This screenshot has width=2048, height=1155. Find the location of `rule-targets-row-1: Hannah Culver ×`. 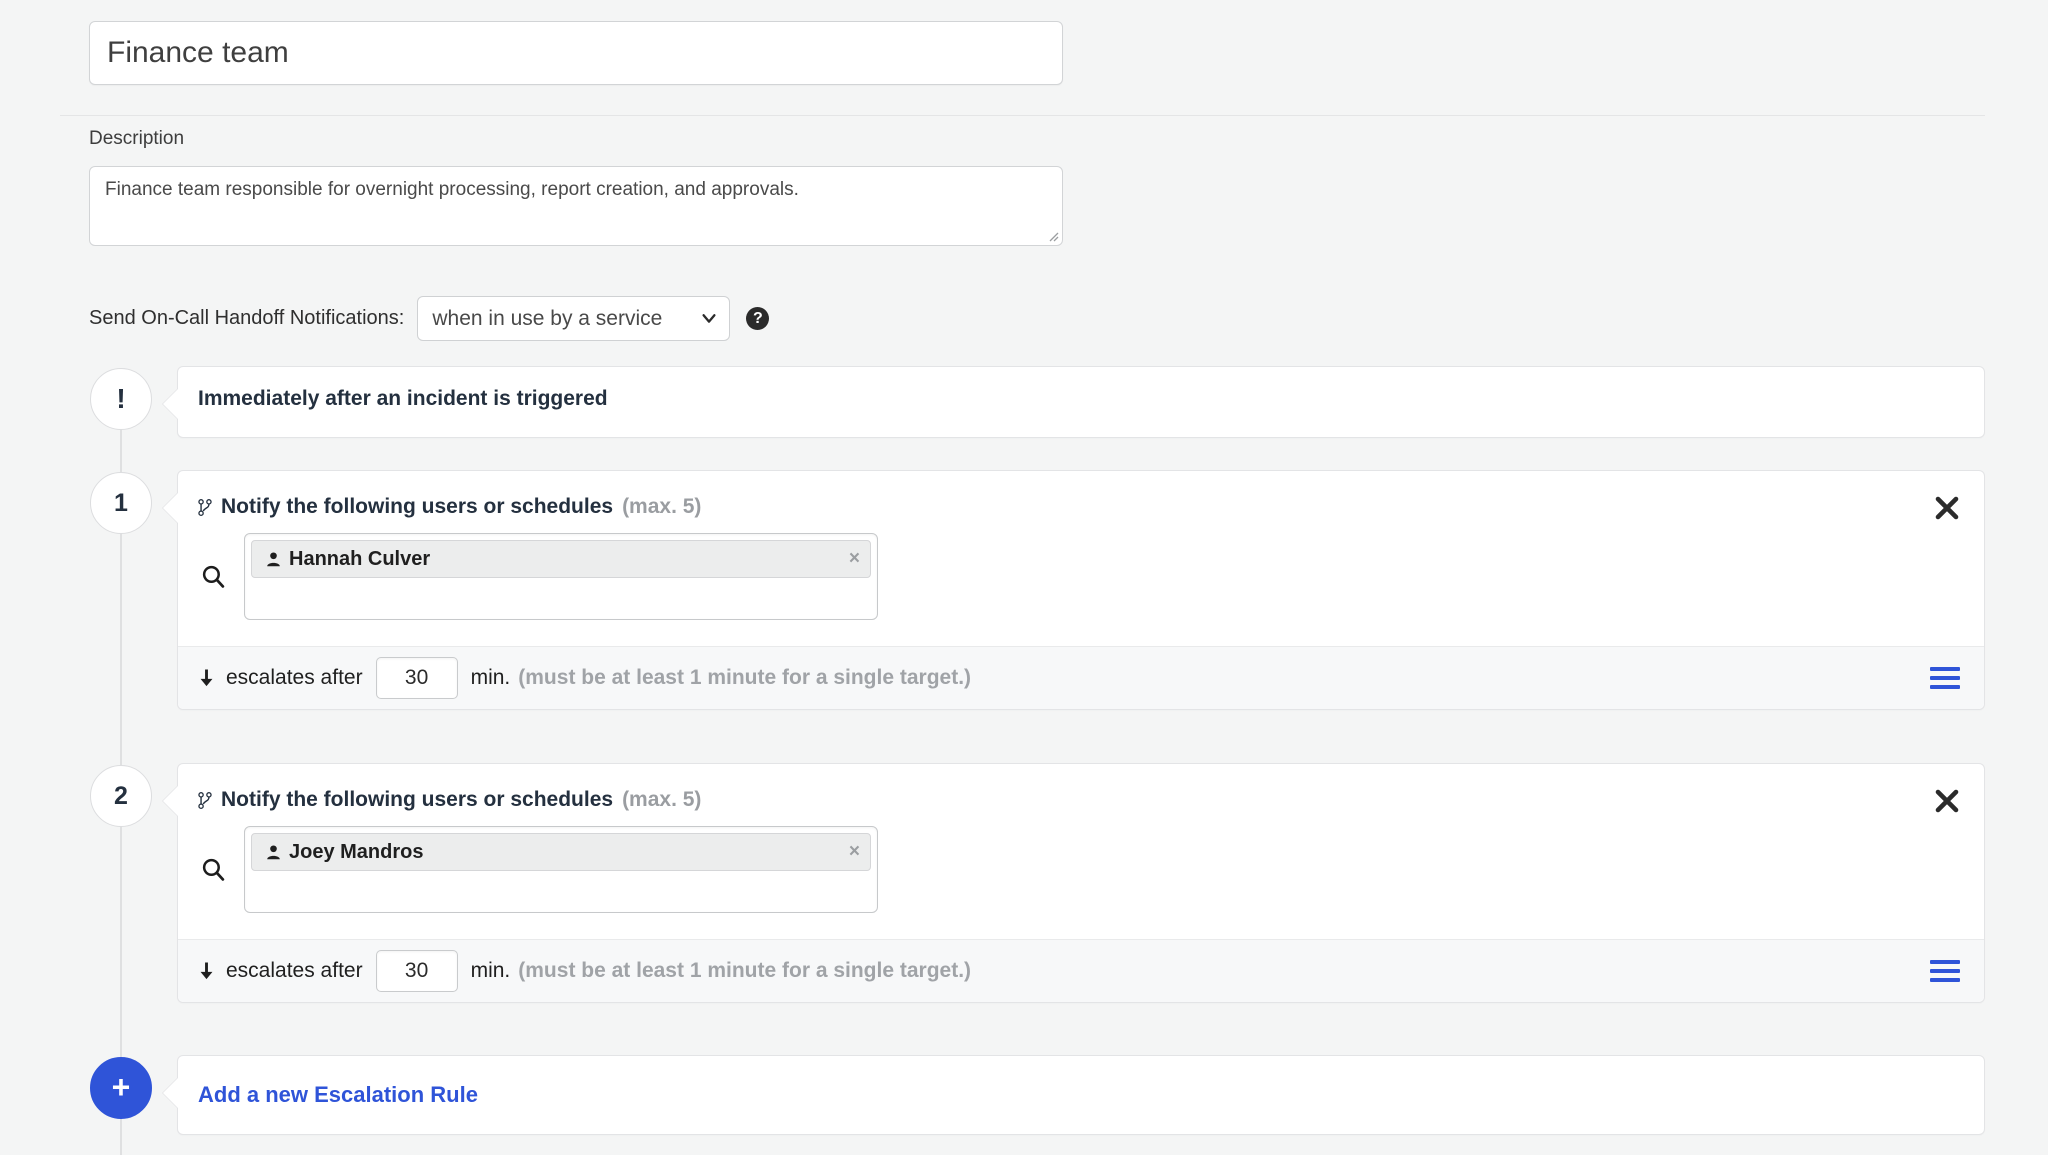

rule-targets-row-1: Hannah Culver × is located at coordinates (1081, 582).